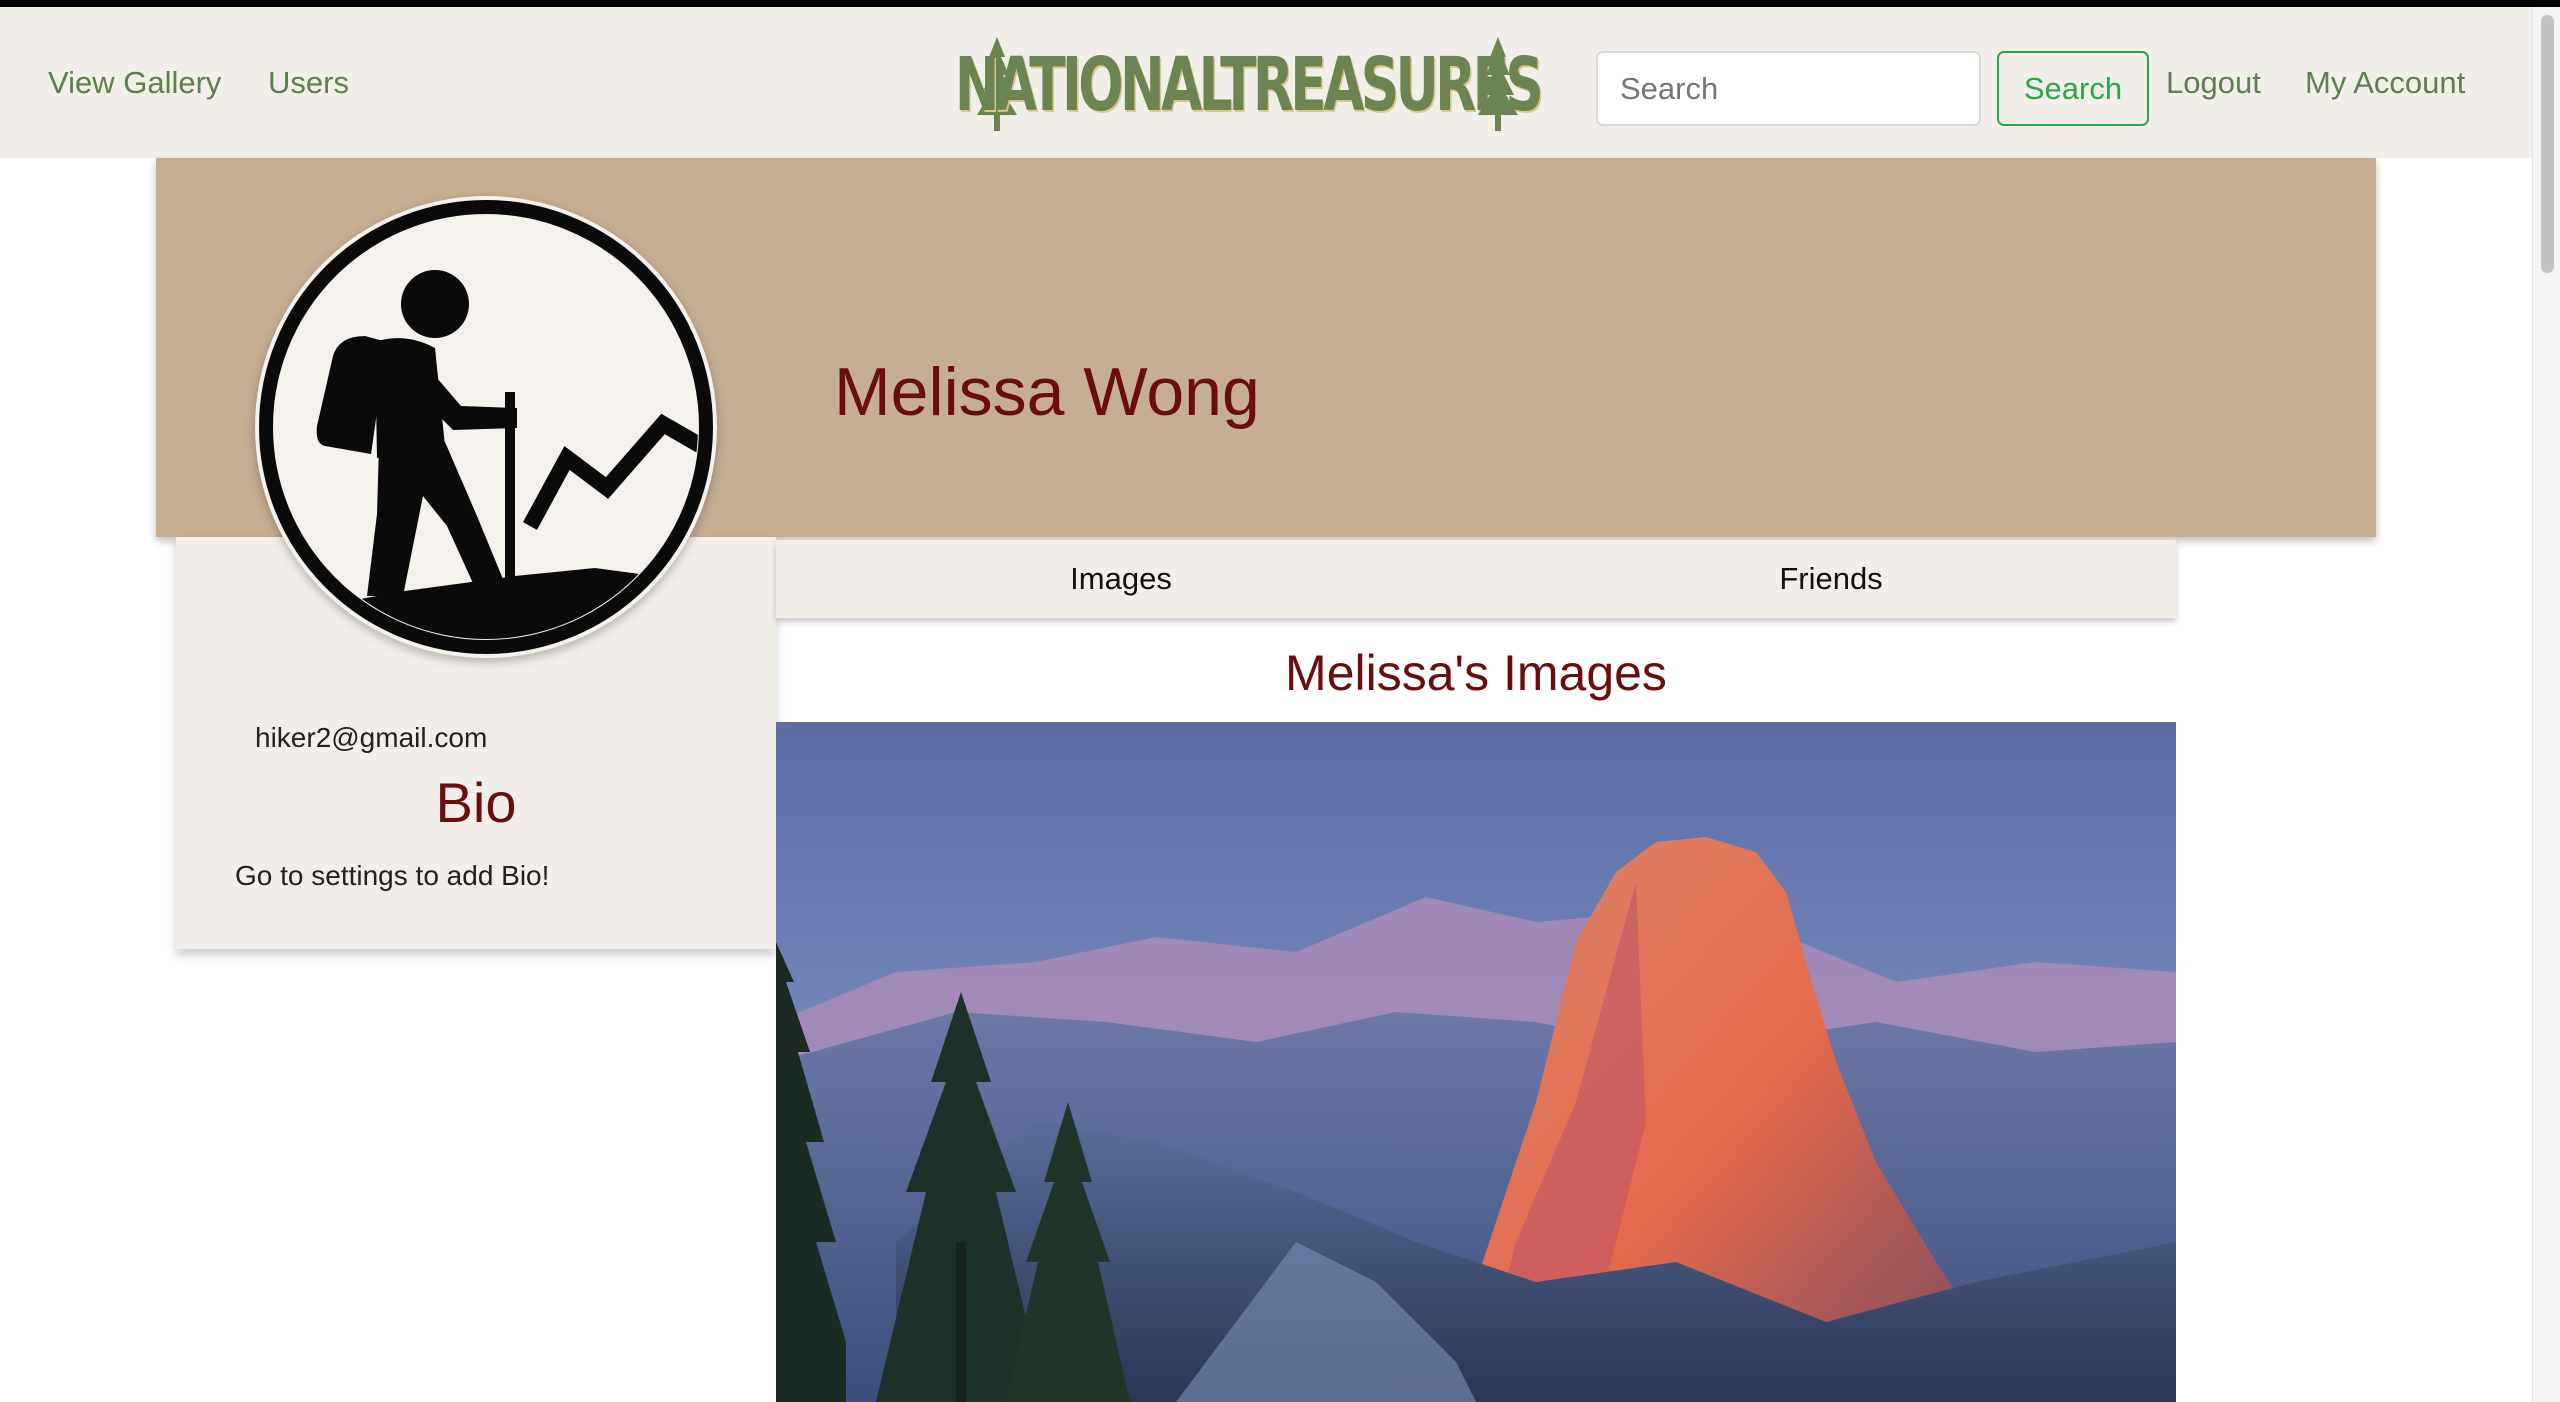 The image size is (2560, 1402). Describe the element at coordinates (1498, 84) in the screenshot. I see `pine-tree-icon` at that location.